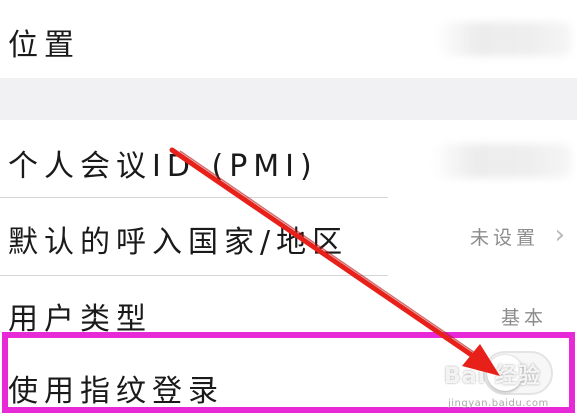 This screenshot has width=577, height=415. I want to click on location-value-blurred, so click(504, 39).